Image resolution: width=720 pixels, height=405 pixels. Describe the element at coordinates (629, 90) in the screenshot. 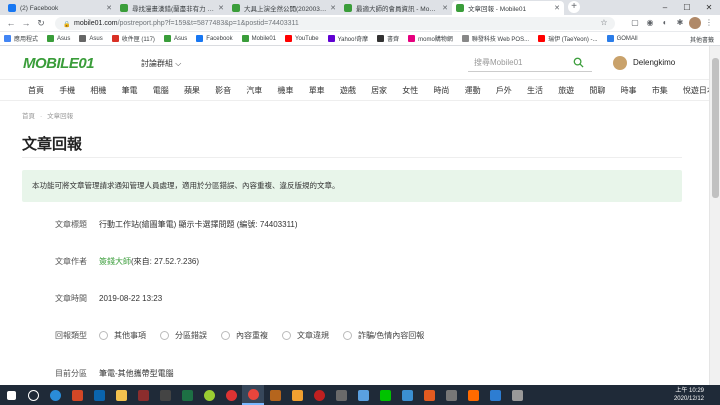

I see `category-nav-item: 時事` at that location.